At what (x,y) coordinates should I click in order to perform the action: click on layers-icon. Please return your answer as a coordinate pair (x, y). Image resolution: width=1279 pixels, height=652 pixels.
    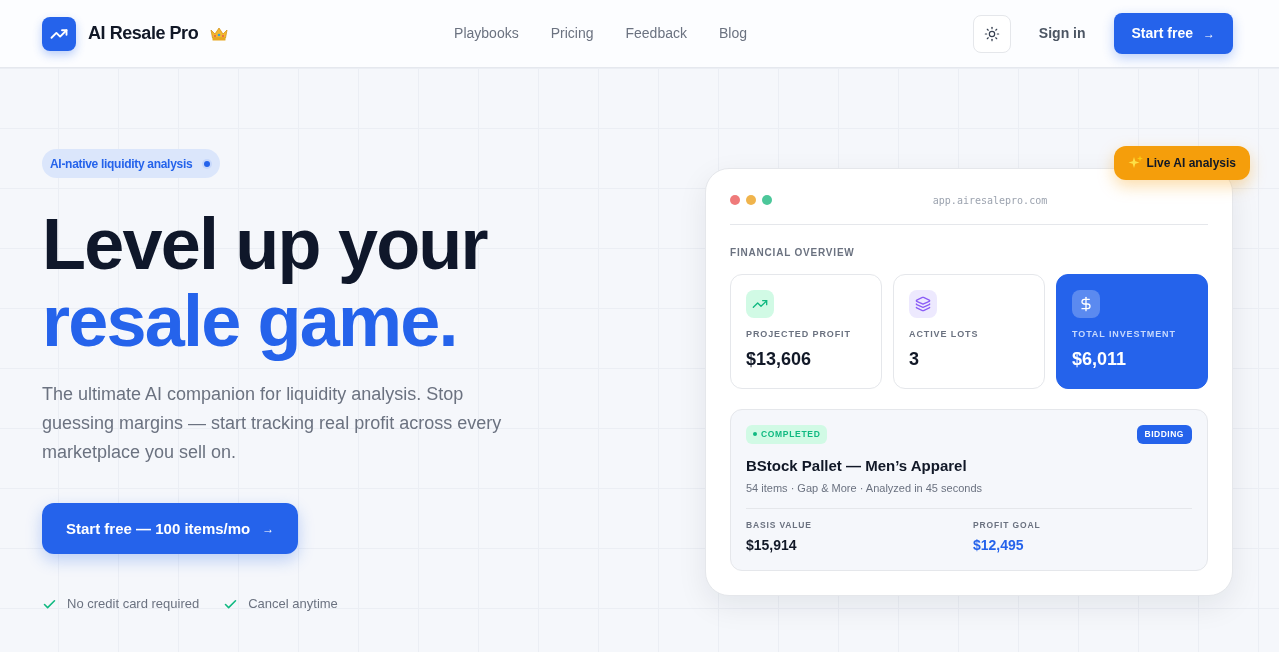
    Looking at the image, I should click on (923, 303).